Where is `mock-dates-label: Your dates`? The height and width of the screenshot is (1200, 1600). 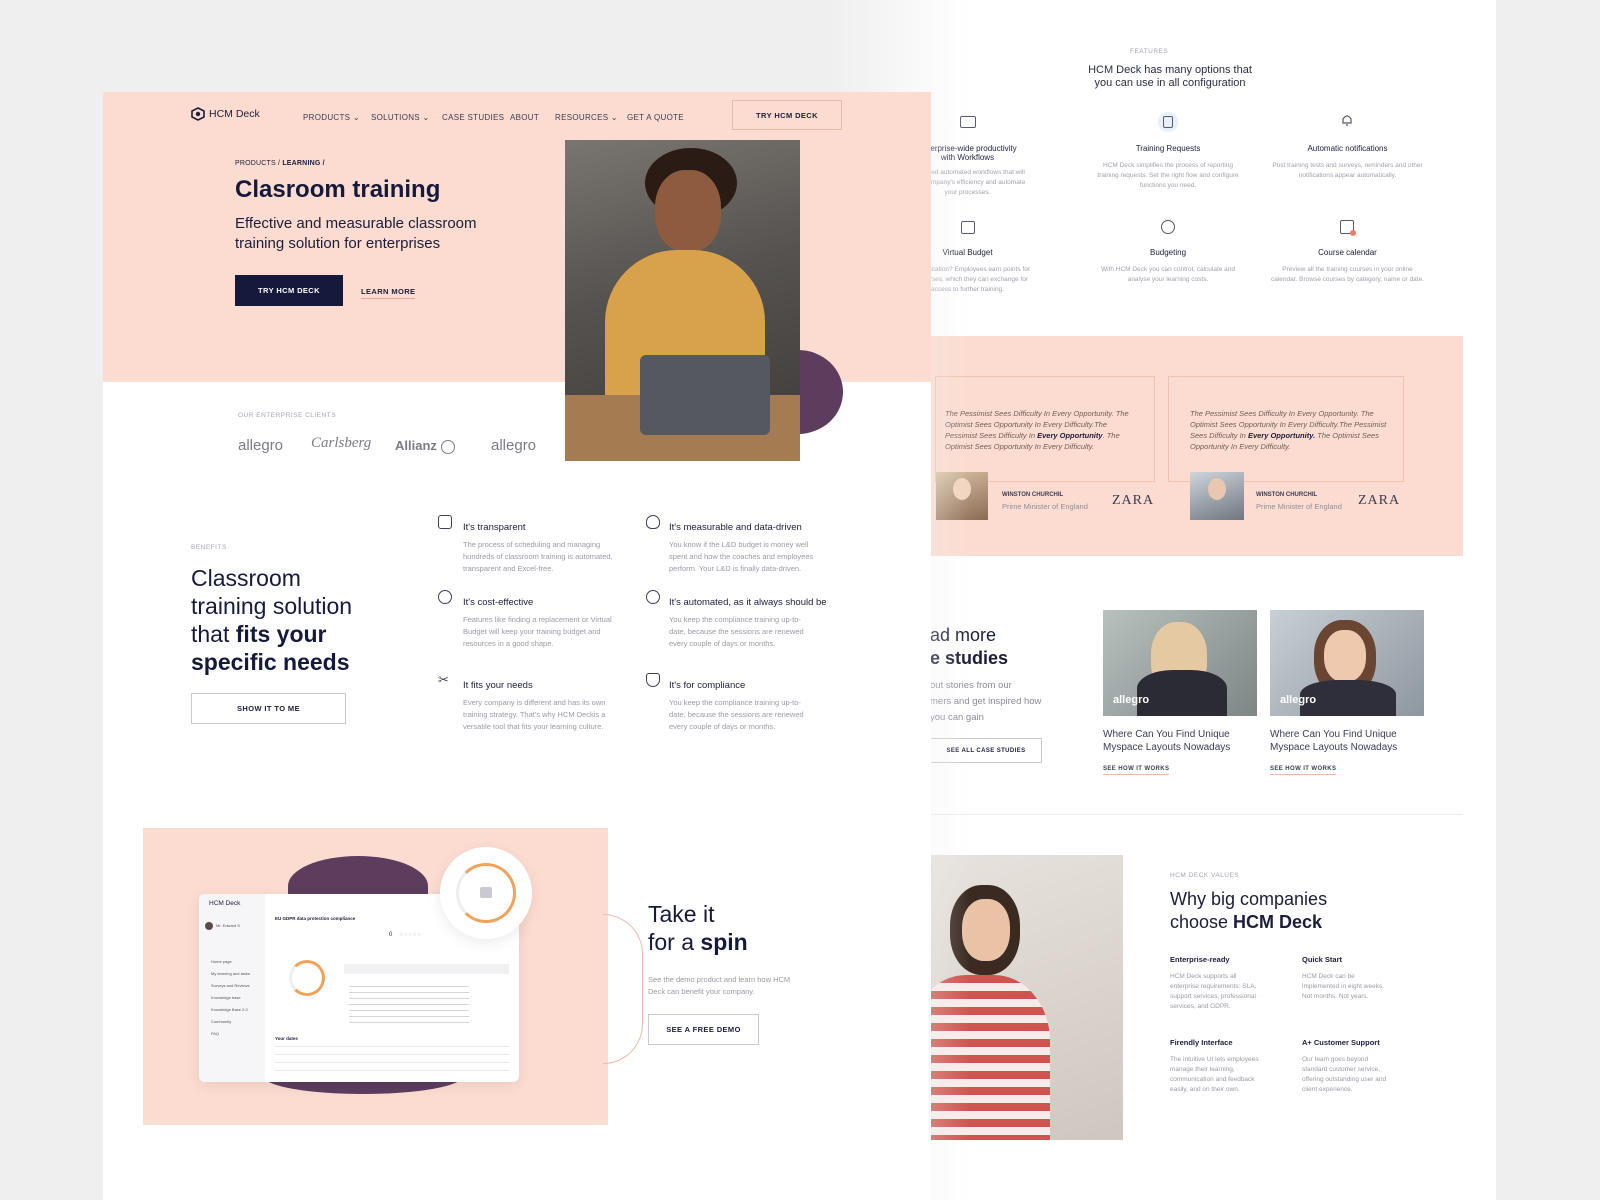
mock-dates-label: Your dates is located at coordinates (286, 1038).